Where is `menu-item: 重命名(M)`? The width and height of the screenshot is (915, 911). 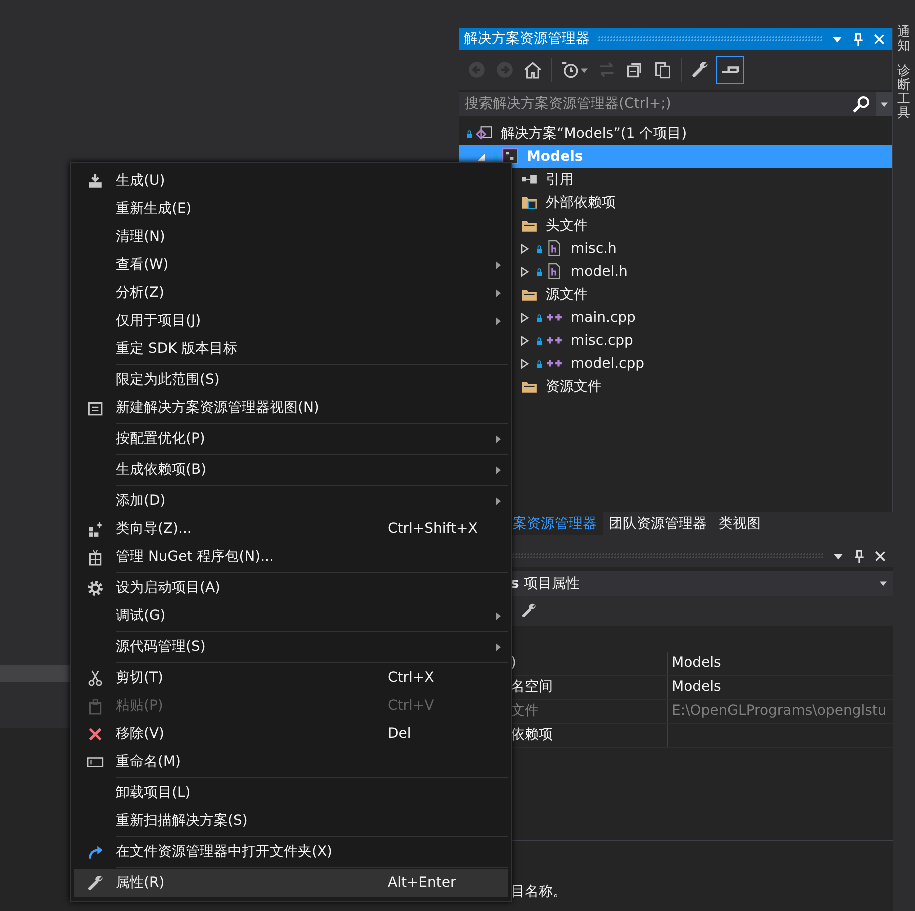
menu-item: 重命名(M) is located at coordinates (291, 762).